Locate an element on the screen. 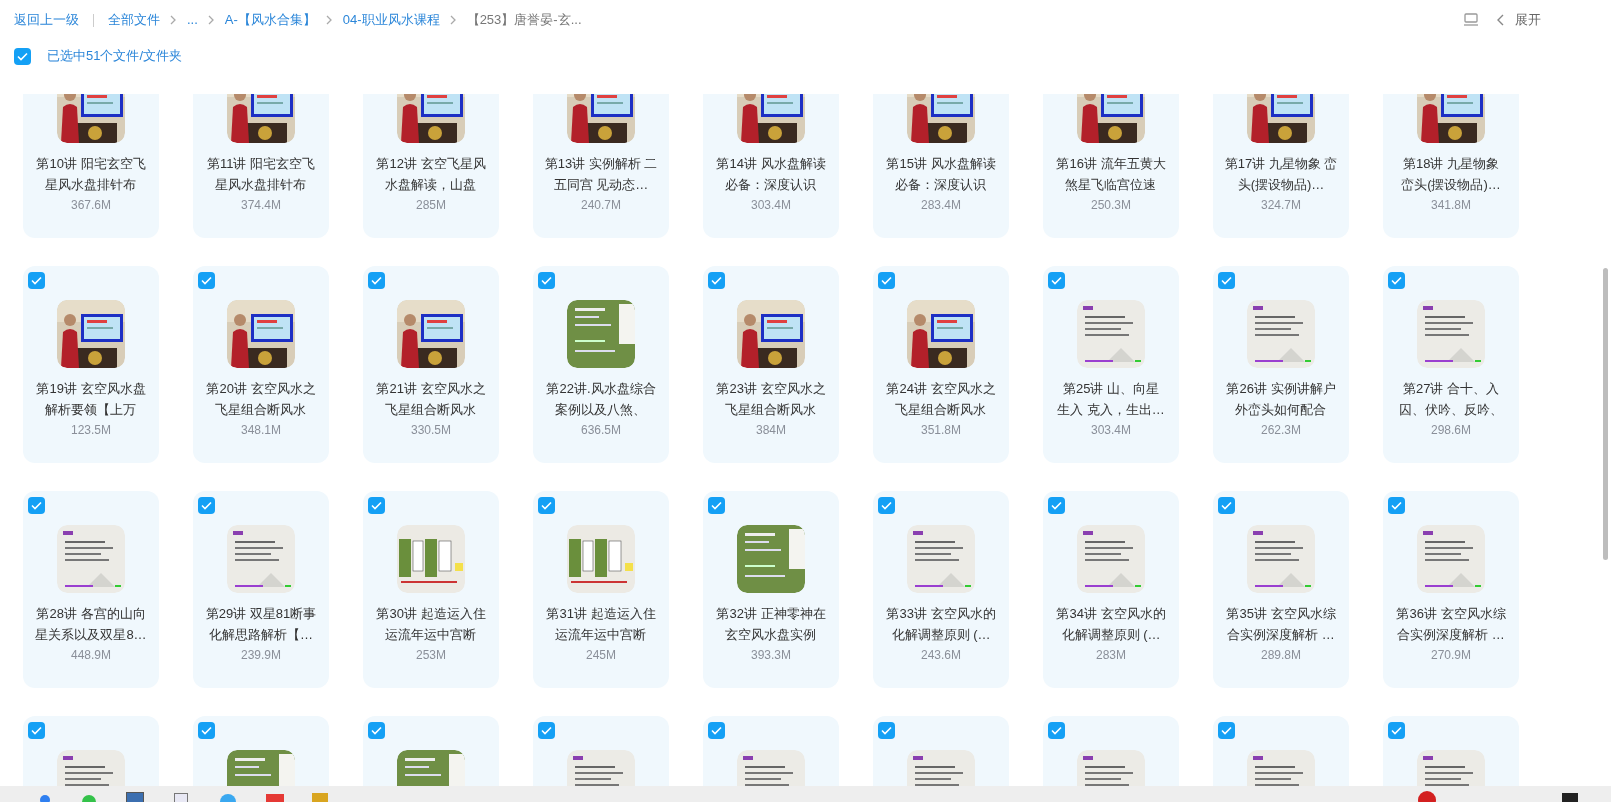  file-card: 第18讲 九星物象 峦头(摆设物品)… 341.8M is located at coordinates (1451, 166).